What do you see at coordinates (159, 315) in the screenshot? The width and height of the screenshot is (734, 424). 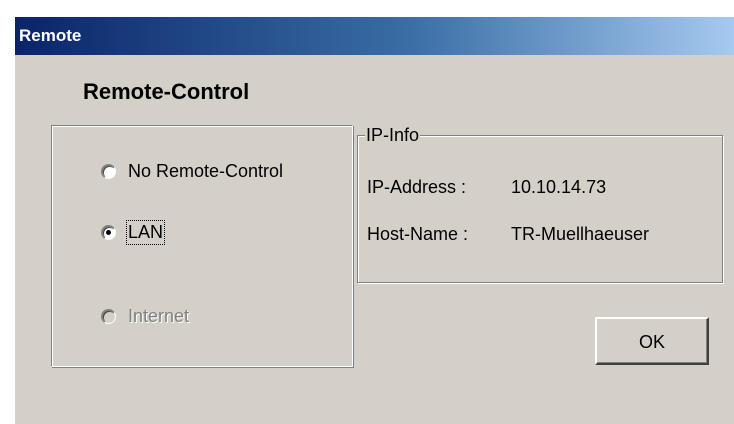 I see `radio-label-internet: Internet` at bounding box center [159, 315].